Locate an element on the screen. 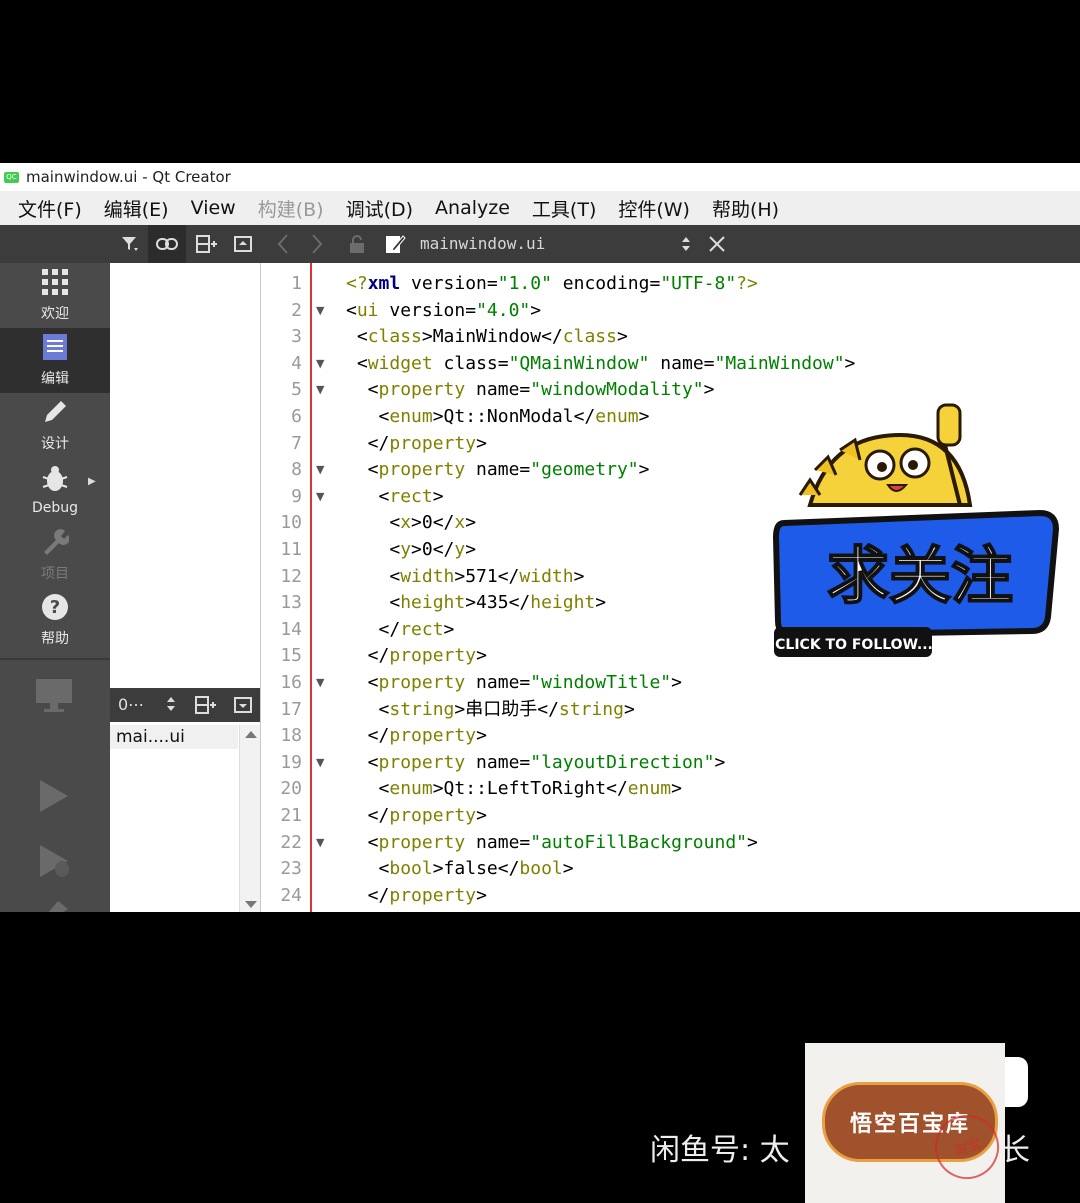  code-token: ?> is located at coordinates (747, 283).